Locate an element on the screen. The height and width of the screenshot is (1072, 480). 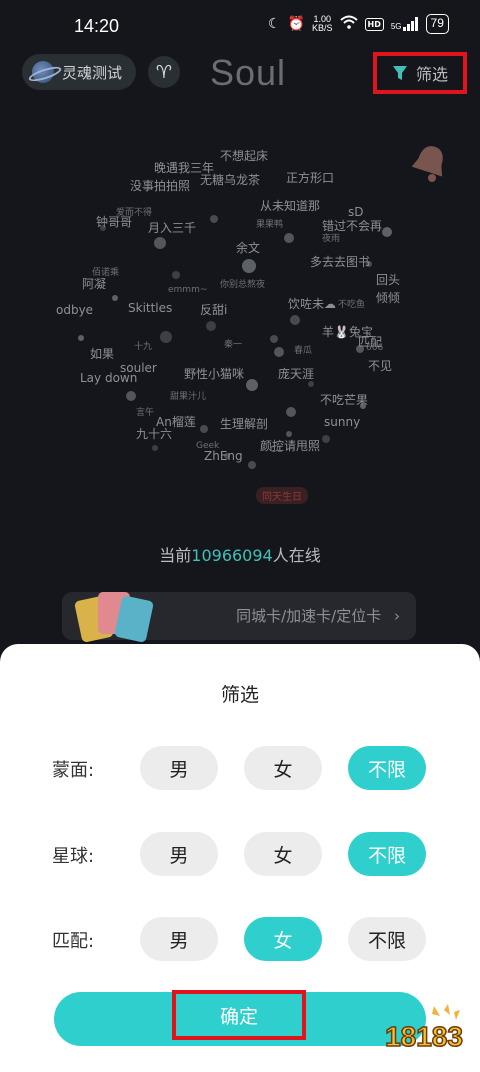
planet-user-label: odbye is located at coordinates (74, 310).